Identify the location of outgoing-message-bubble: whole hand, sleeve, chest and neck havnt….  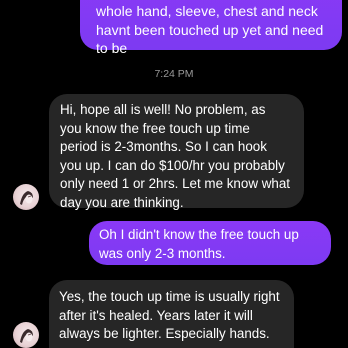
(211, 28).